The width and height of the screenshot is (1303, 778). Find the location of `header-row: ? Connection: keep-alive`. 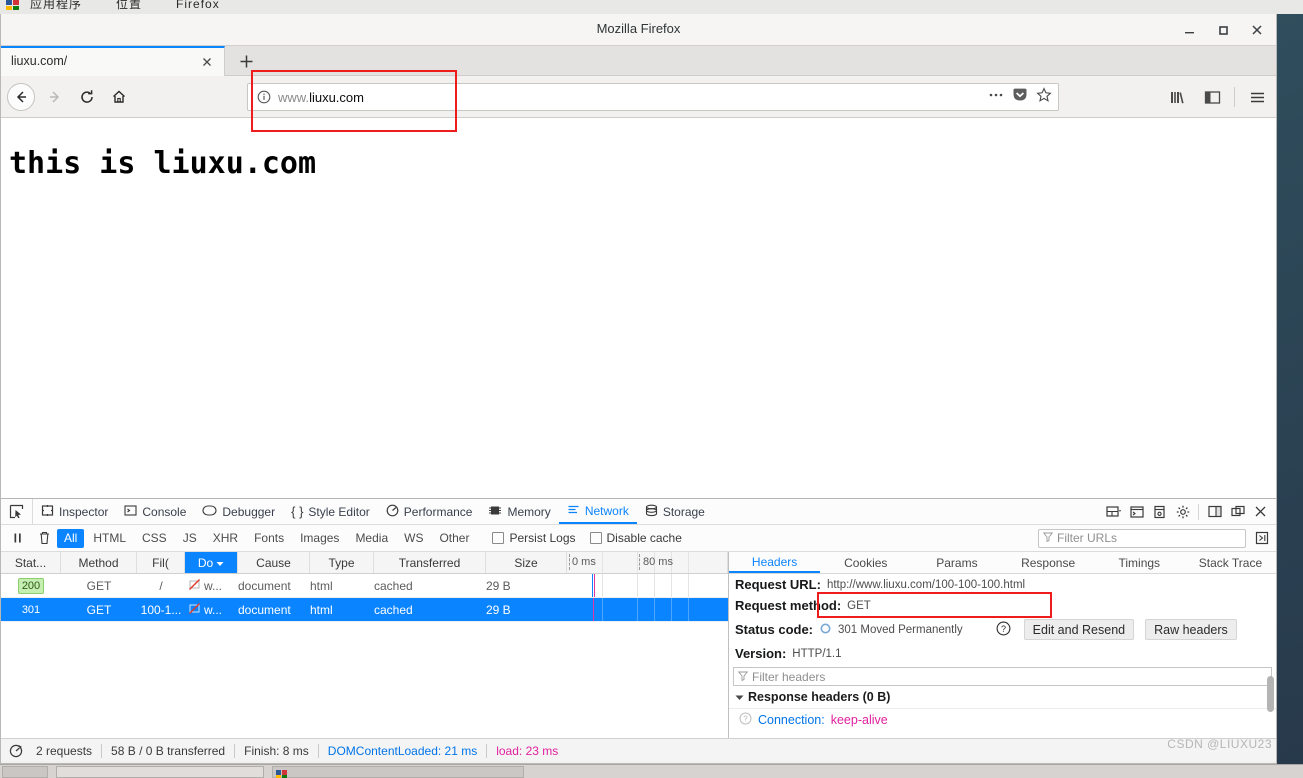

header-row: ? Connection: keep-alive is located at coordinates (1002, 720).